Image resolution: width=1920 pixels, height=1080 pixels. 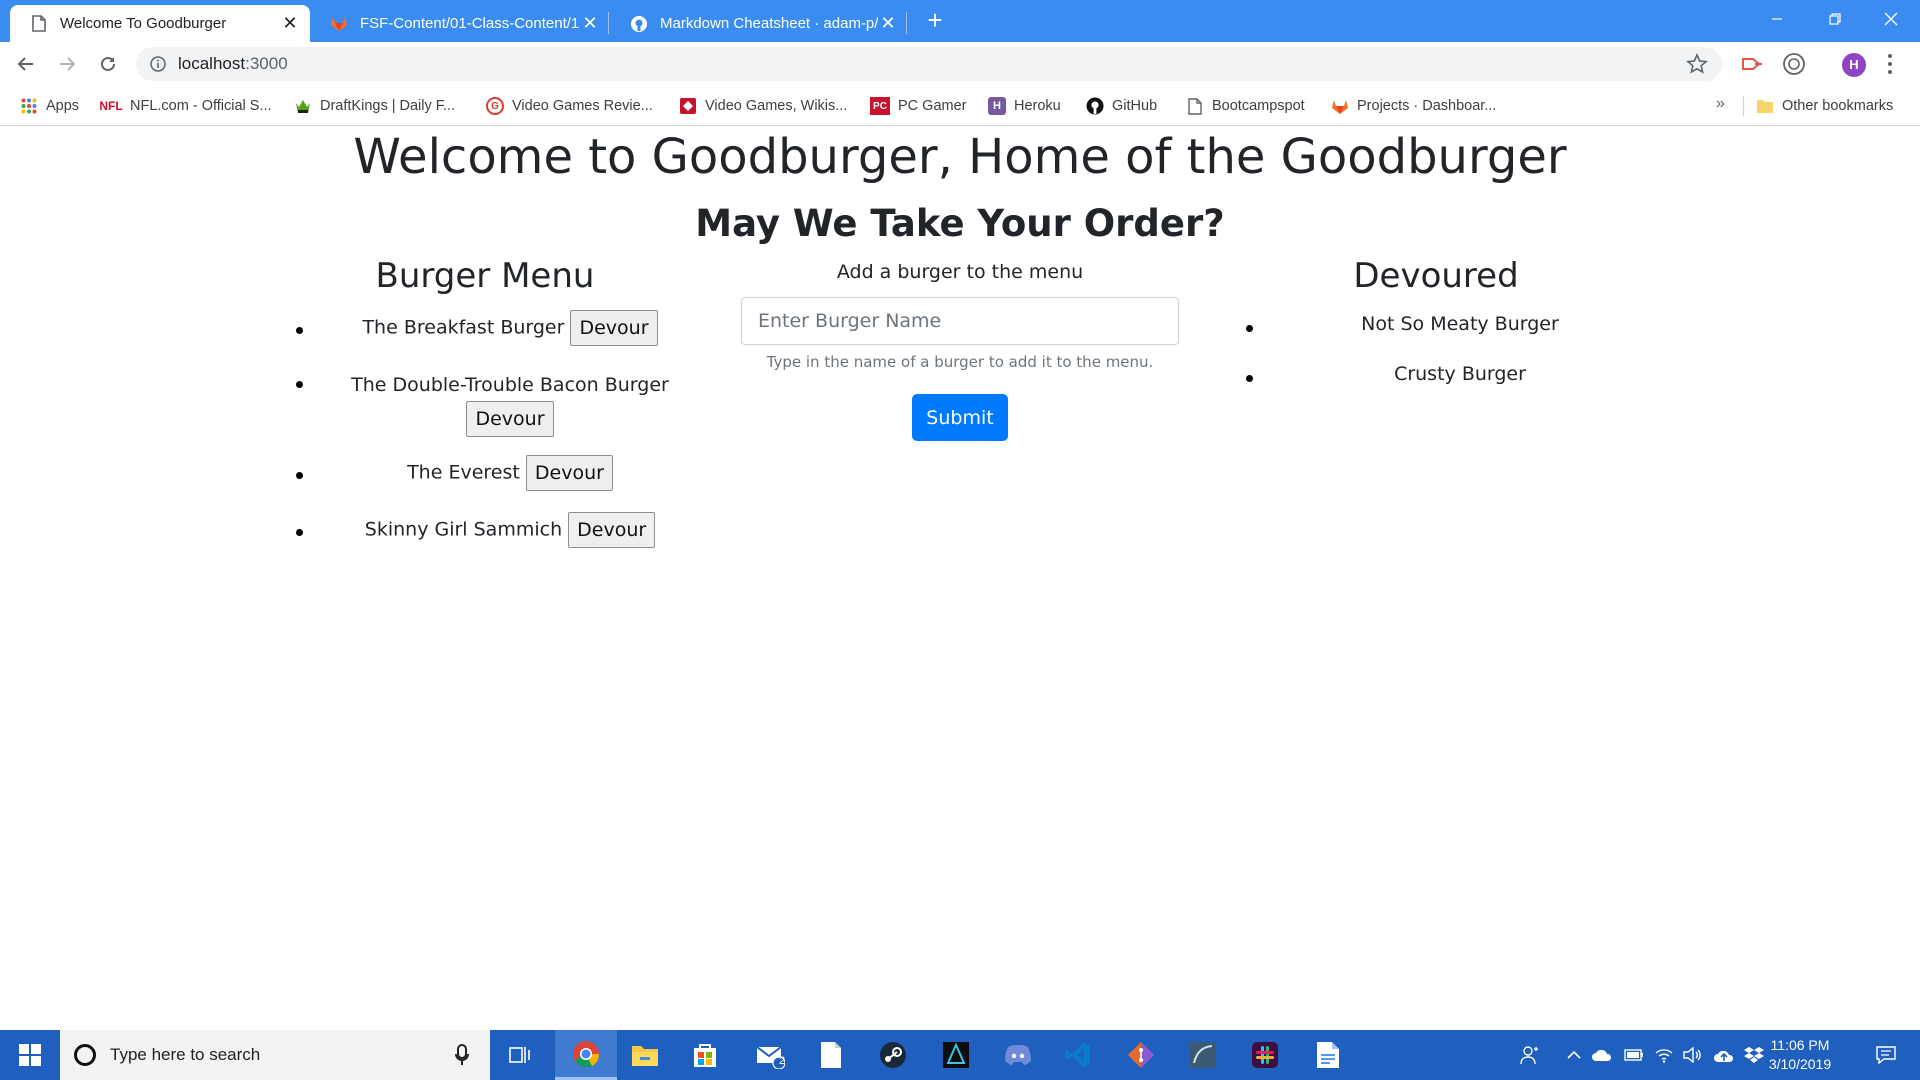 I want to click on tab-title: Markdown Cheatsheet · adam-p/, so click(x=769, y=23).